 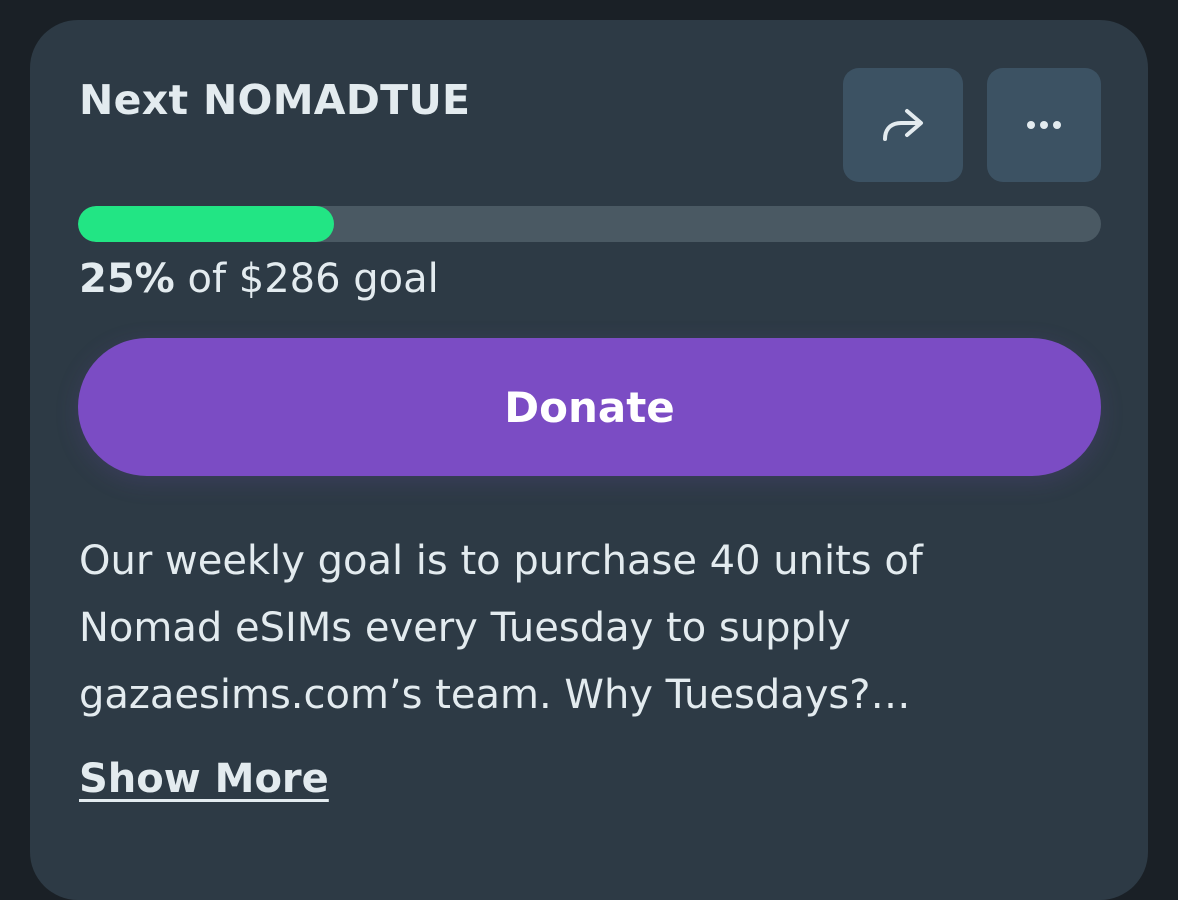 I want to click on share-button, so click(x=903, y=125).